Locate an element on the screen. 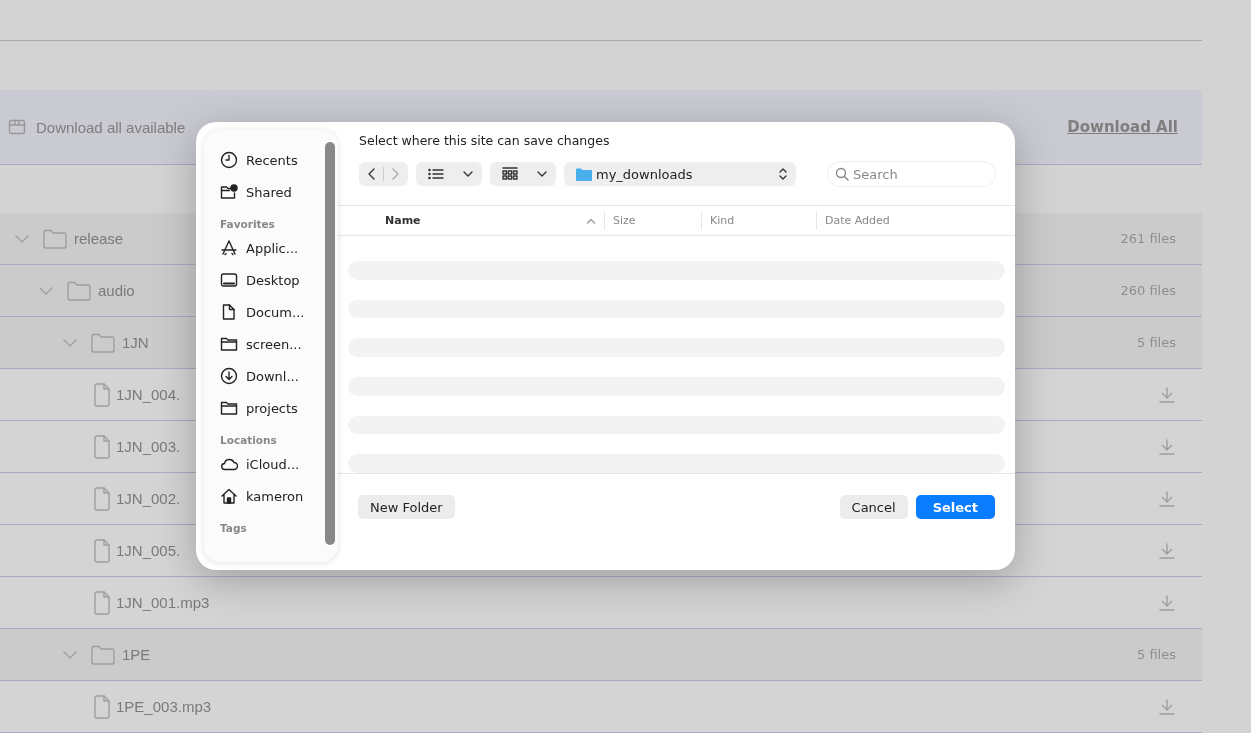 Image resolution: width=1251 pixels, height=733 pixels. search-field: Search is located at coordinates (911, 174).